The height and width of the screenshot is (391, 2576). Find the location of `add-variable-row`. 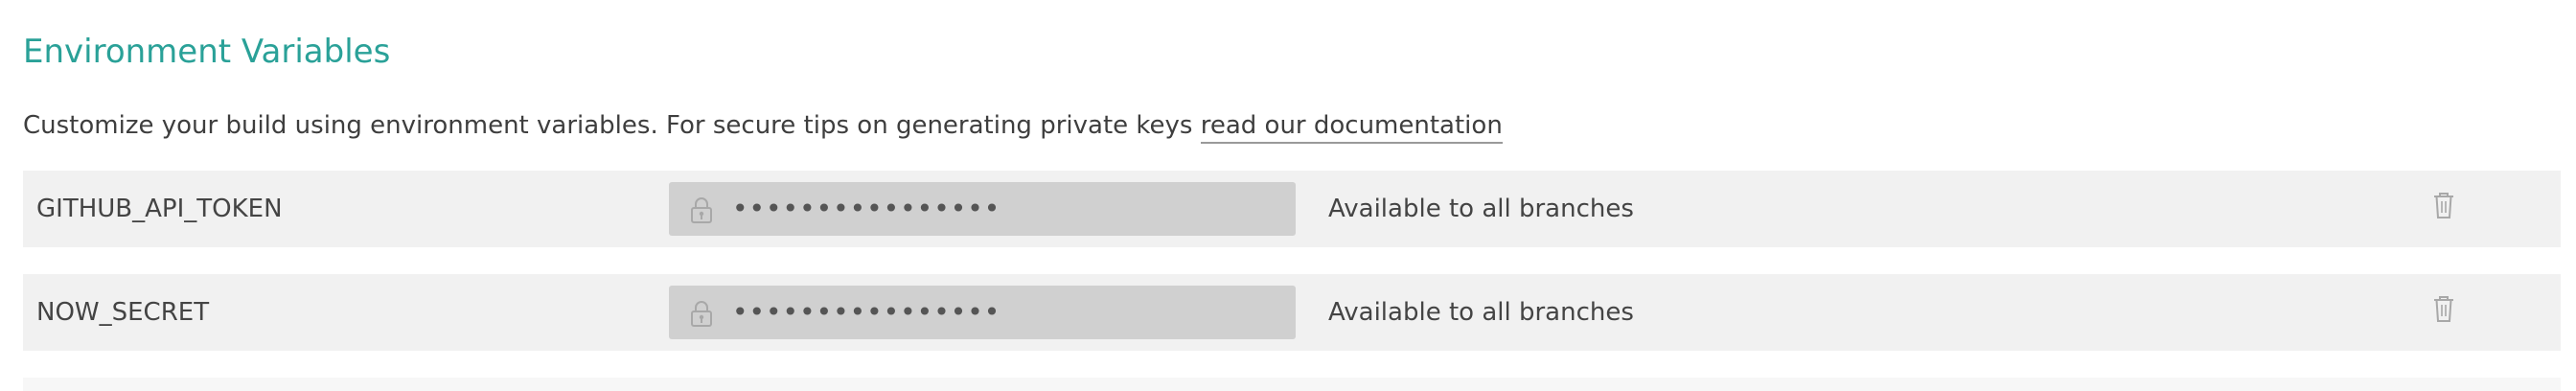

add-variable-row is located at coordinates (1292, 384).